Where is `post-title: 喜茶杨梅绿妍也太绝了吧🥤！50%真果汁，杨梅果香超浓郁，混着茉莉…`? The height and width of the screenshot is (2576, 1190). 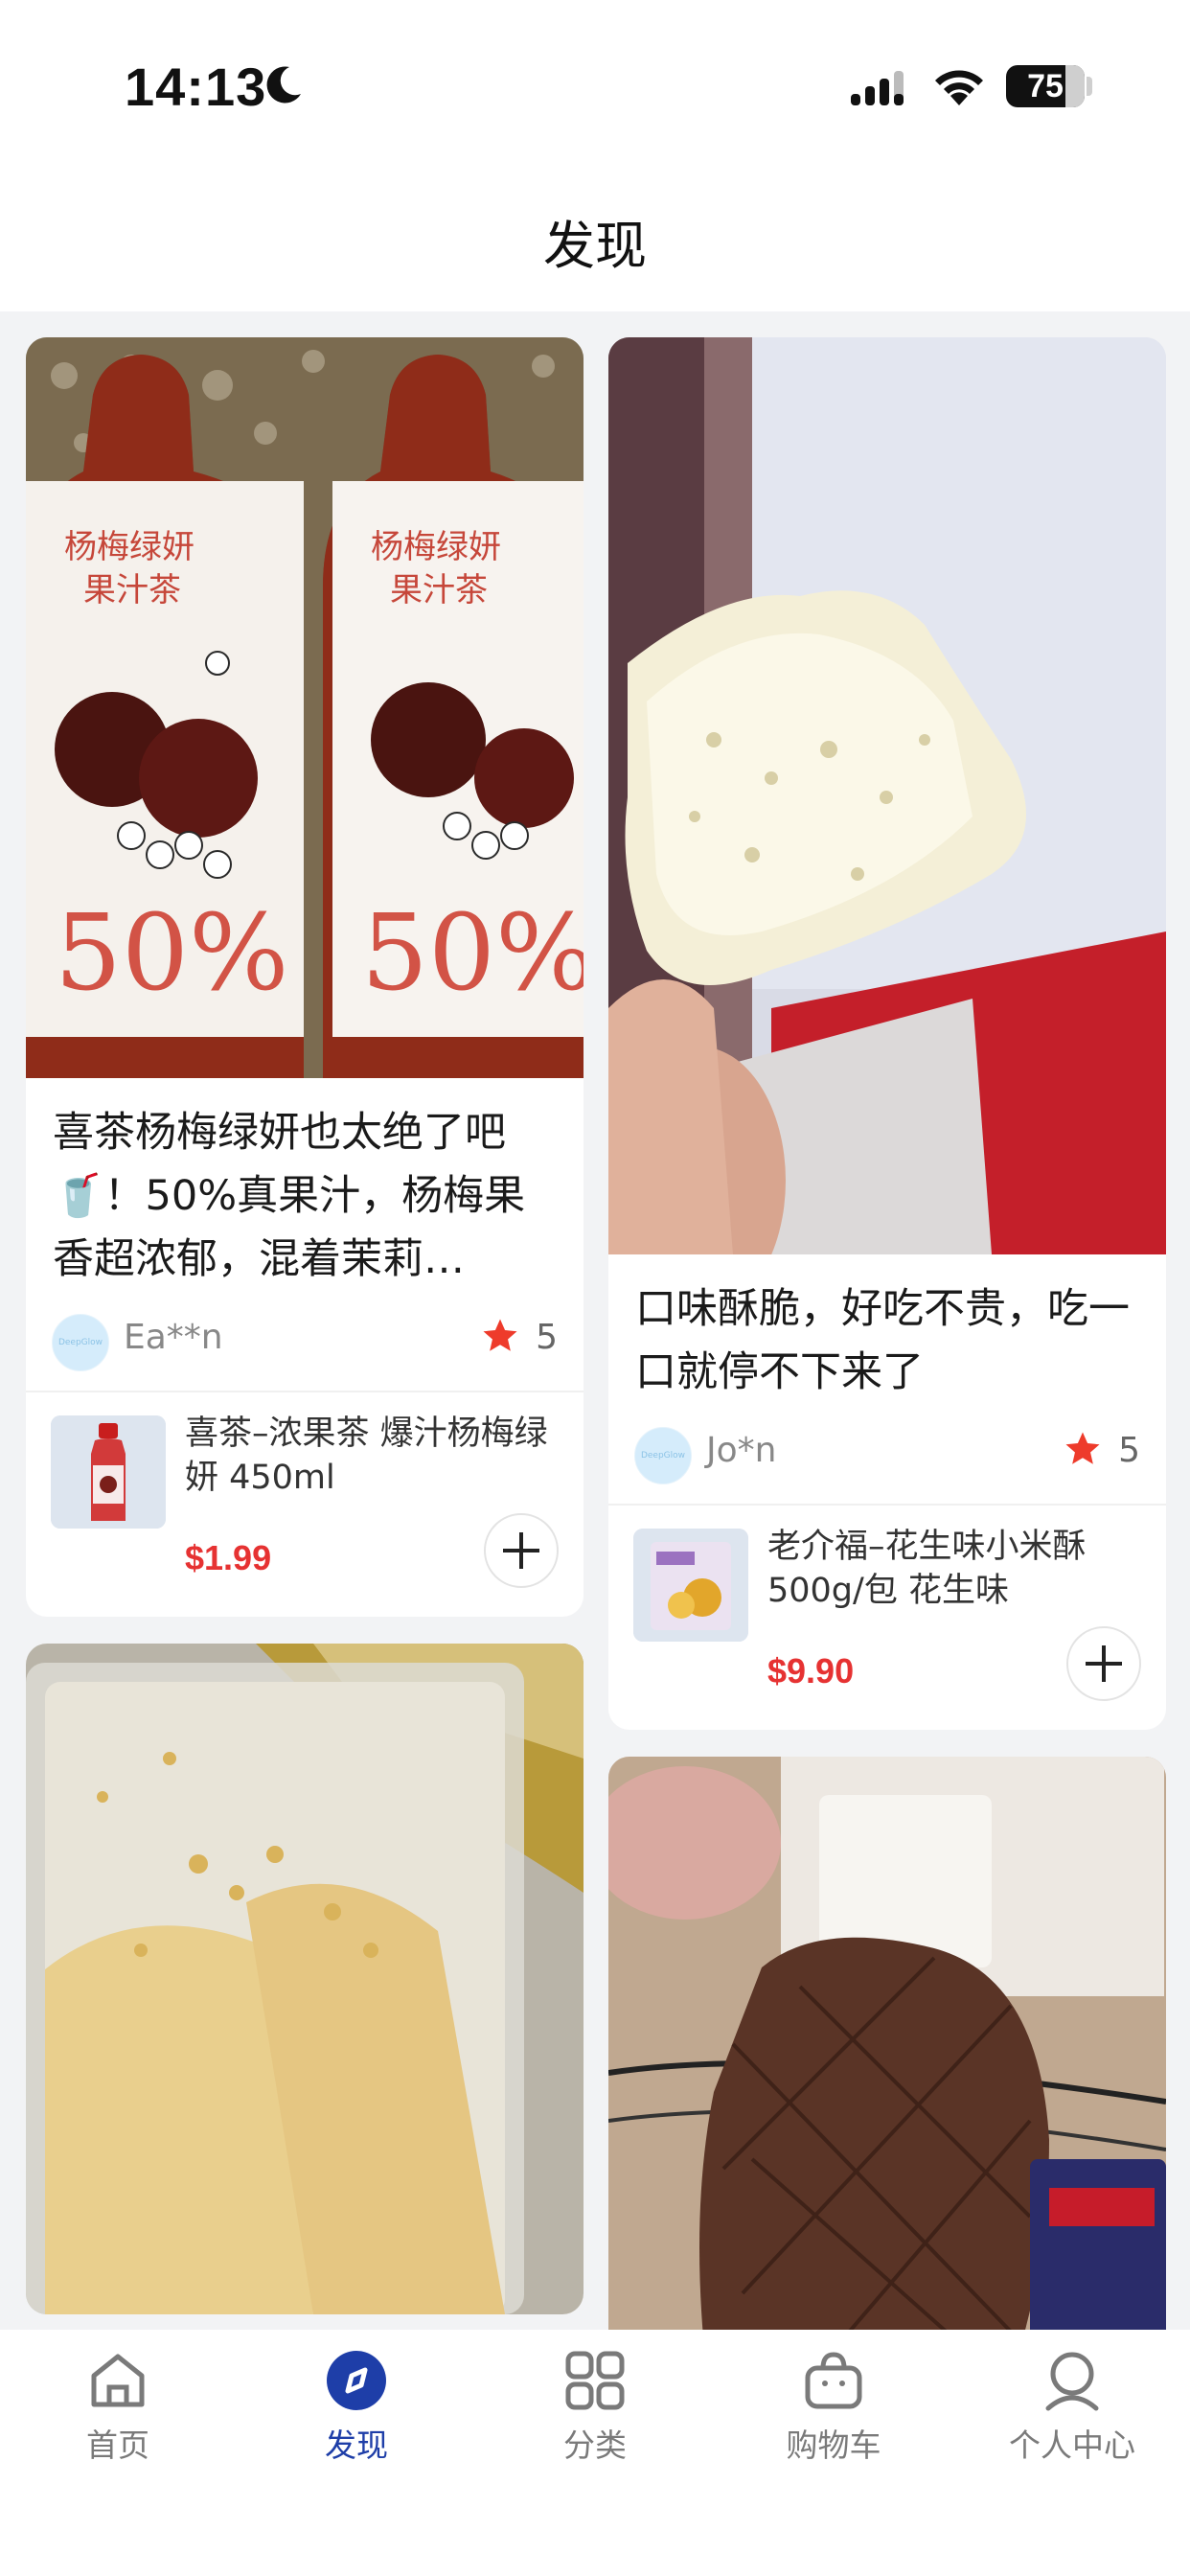
post-title: 喜茶杨梅绿妍也太绝了吧🥤！50%真果汁，杨梅果香超浓郁，混着茉莉… is located at coordinates (305, 1196).